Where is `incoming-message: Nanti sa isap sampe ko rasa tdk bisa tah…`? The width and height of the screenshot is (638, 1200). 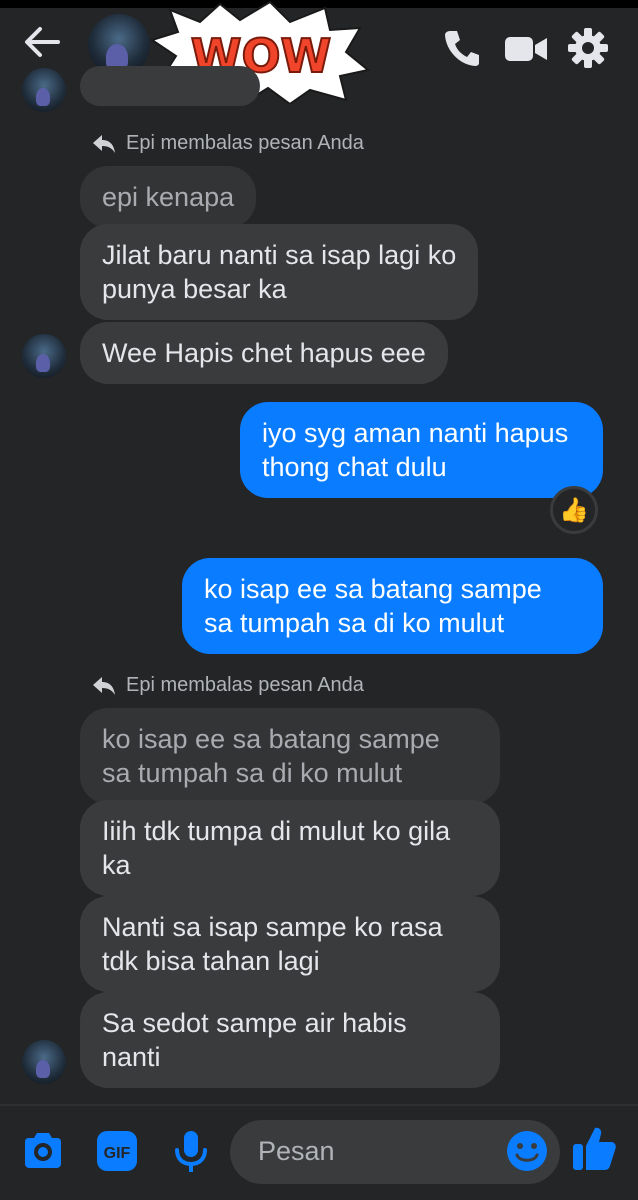
incoming-message: Nanti sa isap sampe ko rasa tdk bisa tah… is located at coordinates (290, 944).